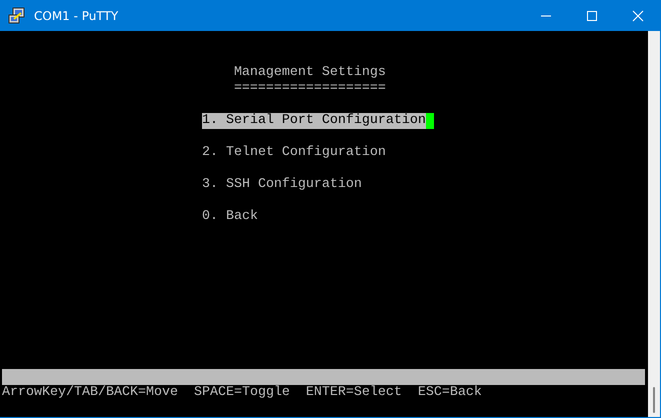 The width and height of the screenshot is (661, 418). What do you see at coordinates (314, 121) in the screenshot?
I see `menu-item: 1. Serial Port Configuration` at bounding box center [314, 121].